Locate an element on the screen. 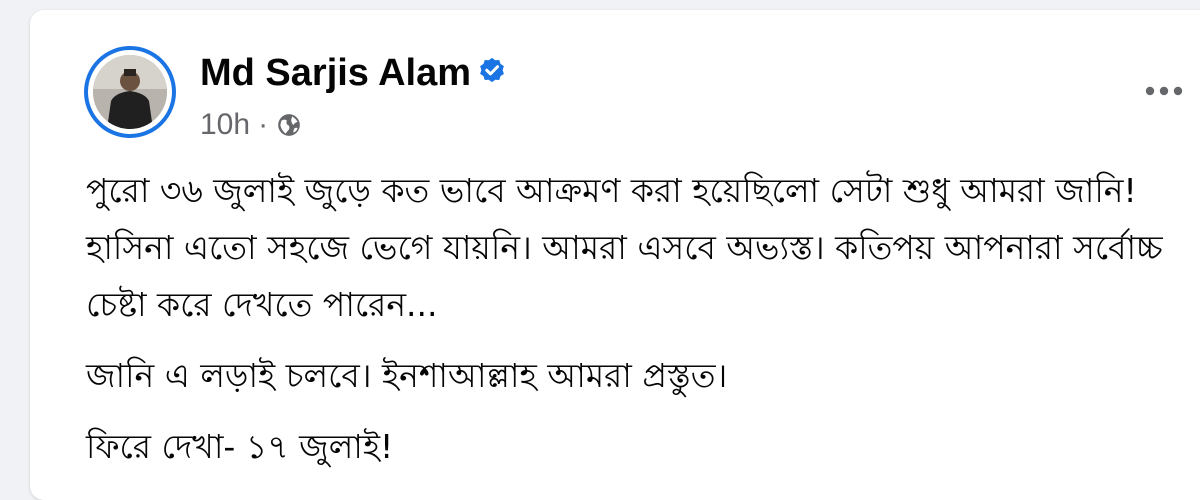 This screenshot has height=500, width=1200. avatar is located at coordinates (130, 92).